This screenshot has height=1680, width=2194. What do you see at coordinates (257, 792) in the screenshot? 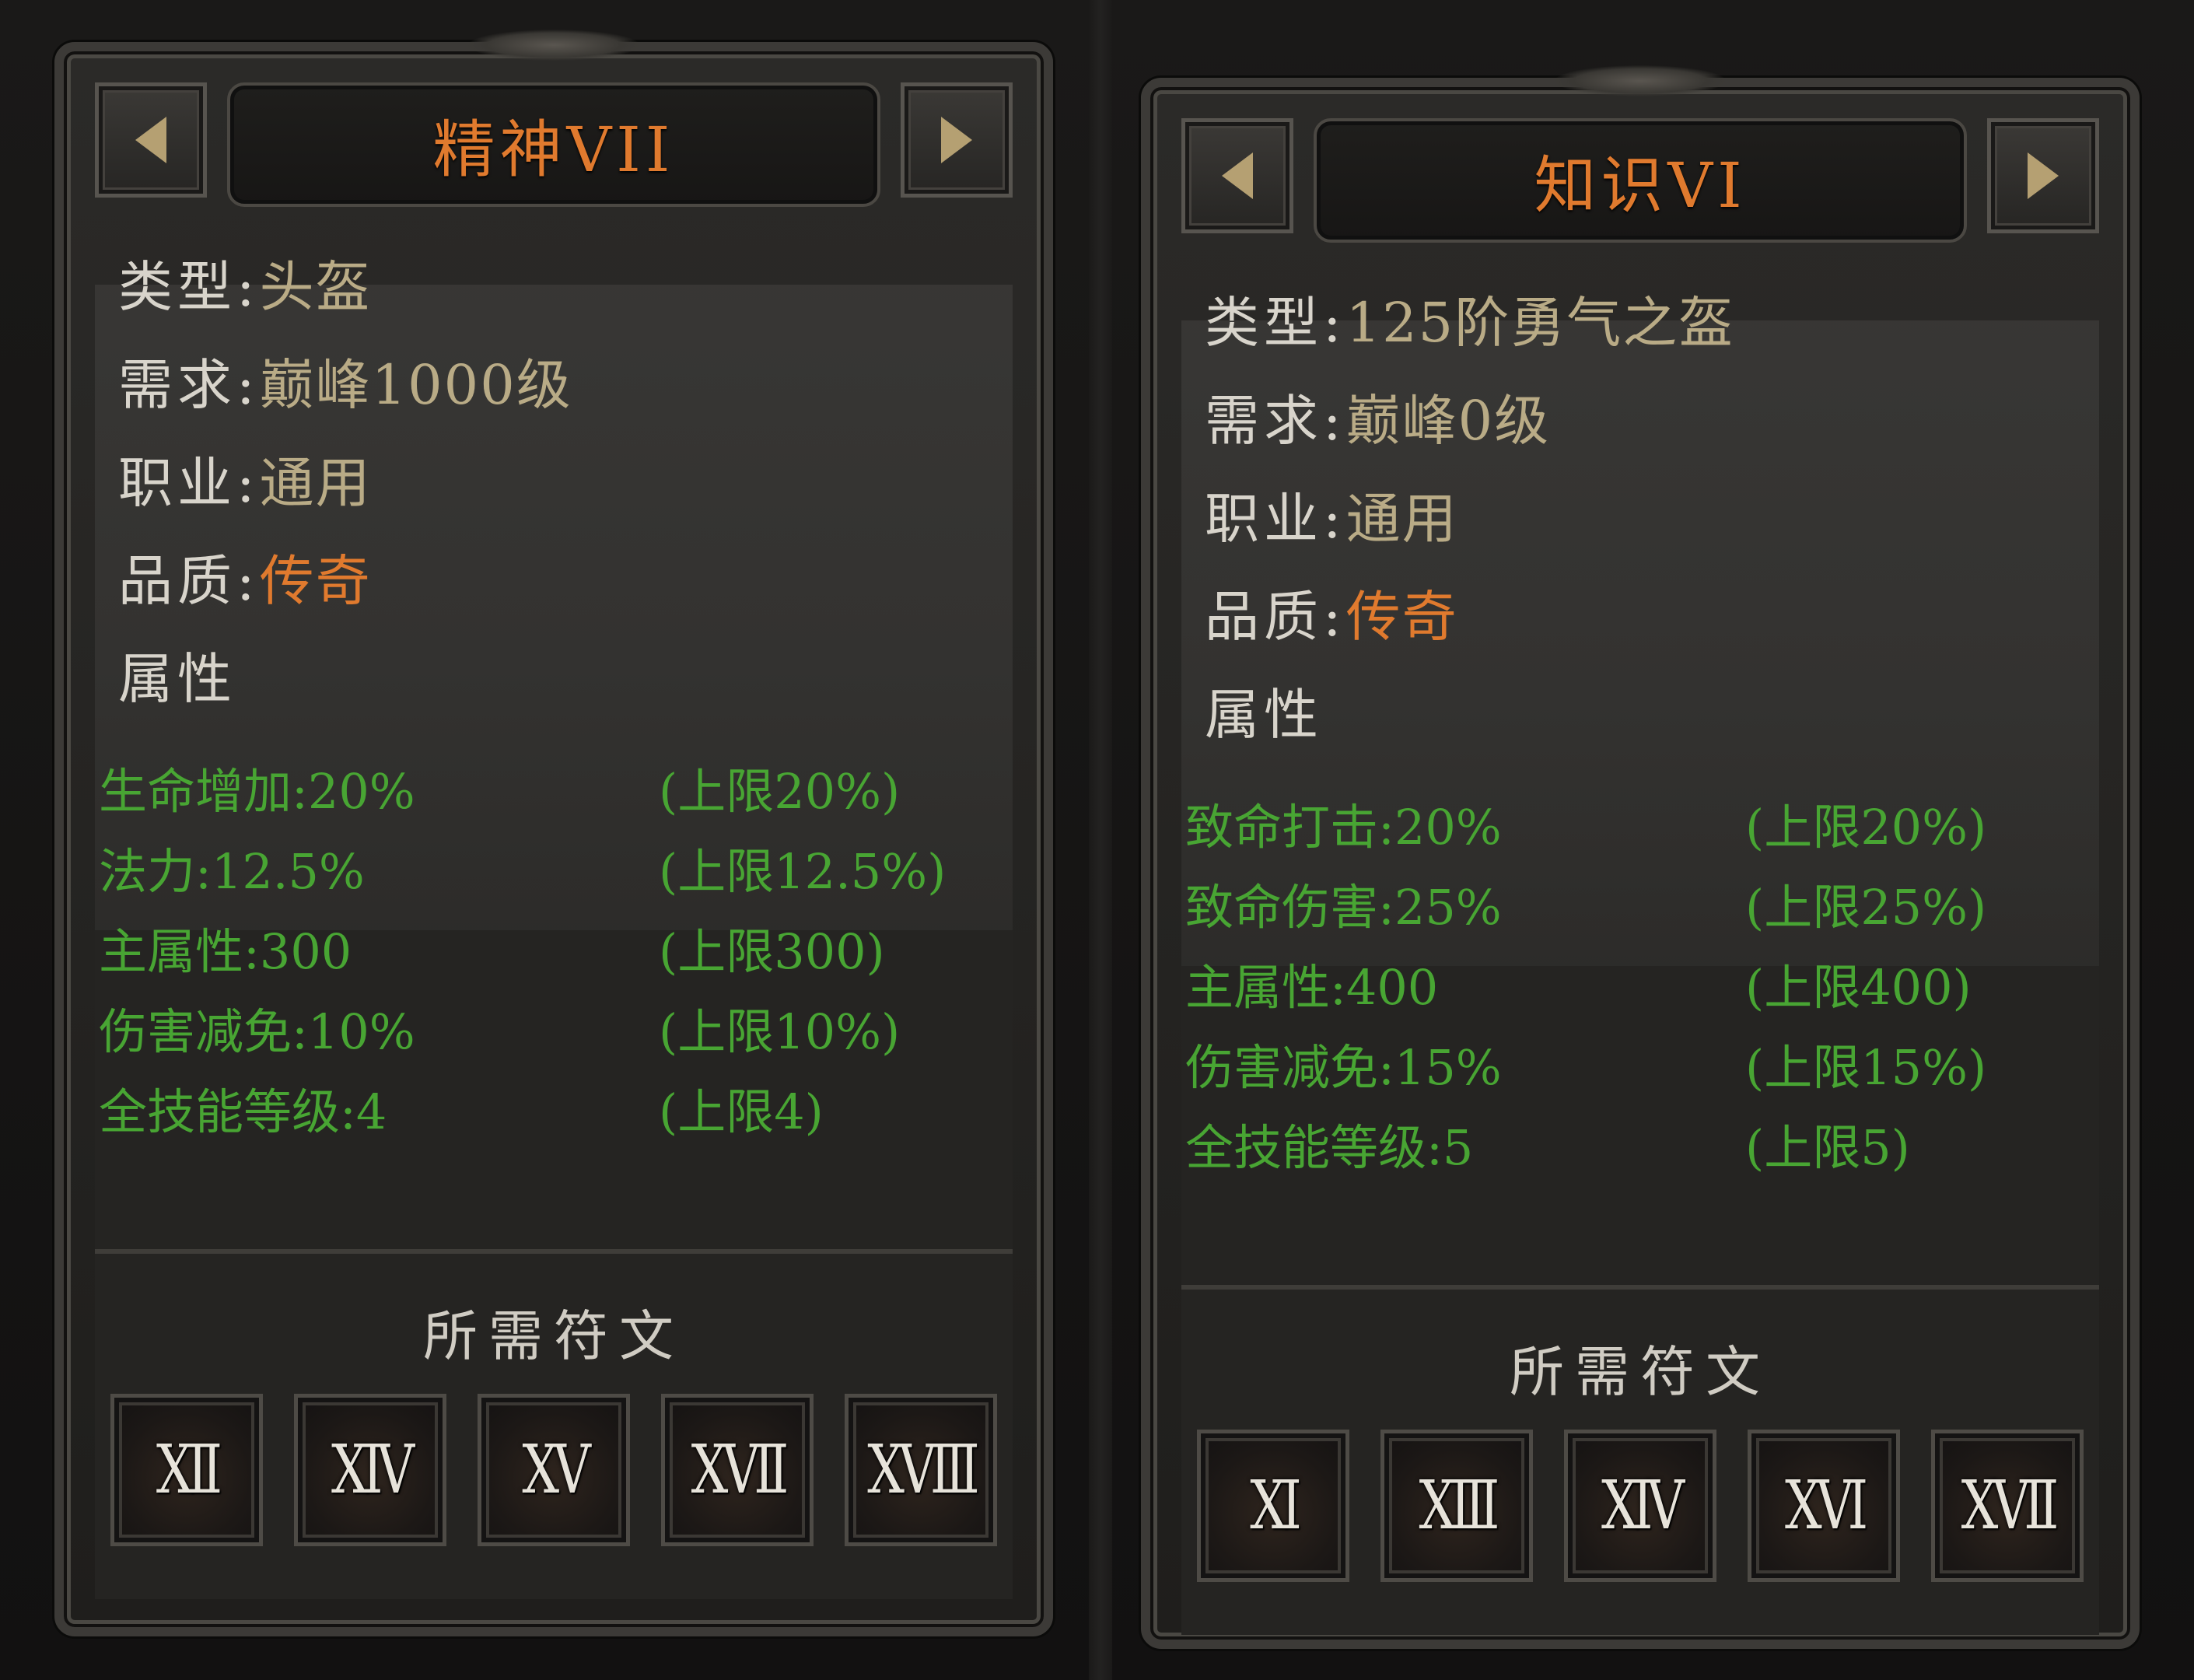
I see `attribute-stat: 生命增加:20%` at bounding box center [257, 792].